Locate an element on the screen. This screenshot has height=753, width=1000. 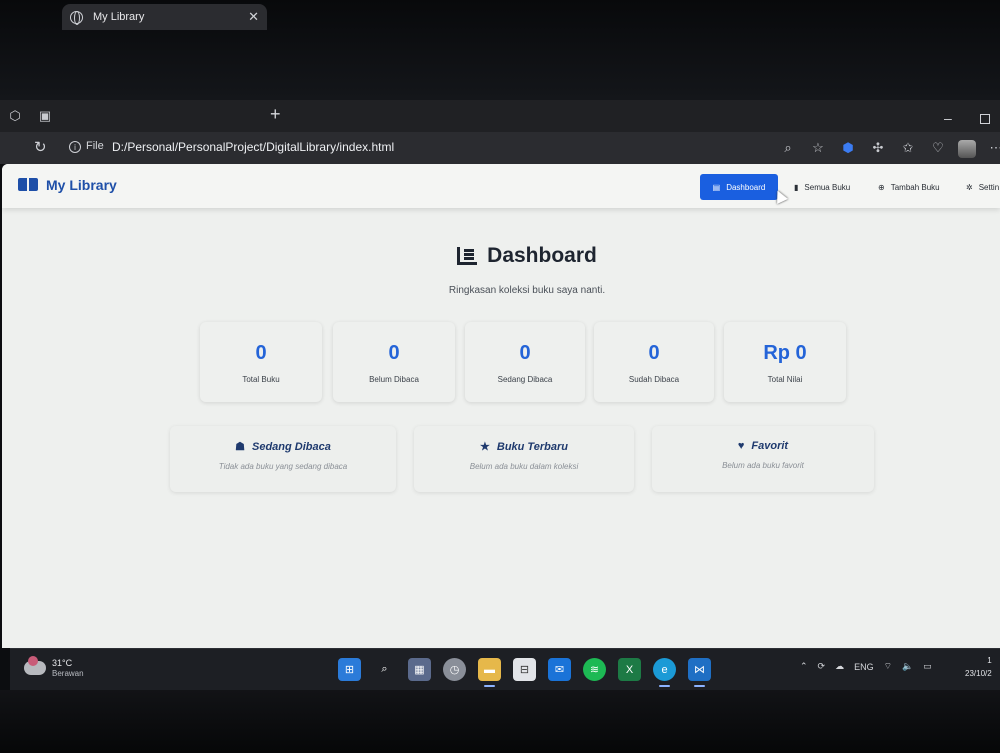
stat-card-total-buku: 0 Total Buku is located at coordinates (261, 362).